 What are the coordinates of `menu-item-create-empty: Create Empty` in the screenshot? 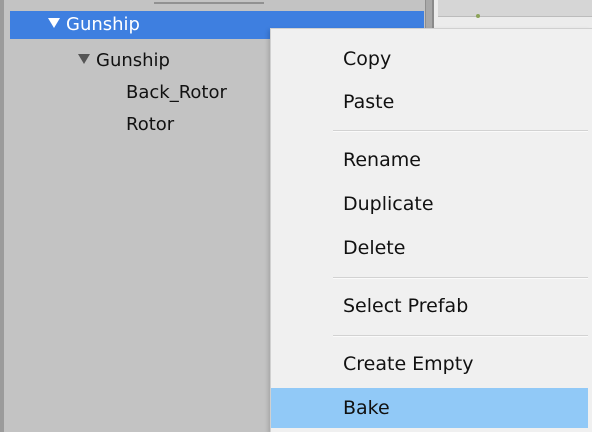 It's located at (429, 364).